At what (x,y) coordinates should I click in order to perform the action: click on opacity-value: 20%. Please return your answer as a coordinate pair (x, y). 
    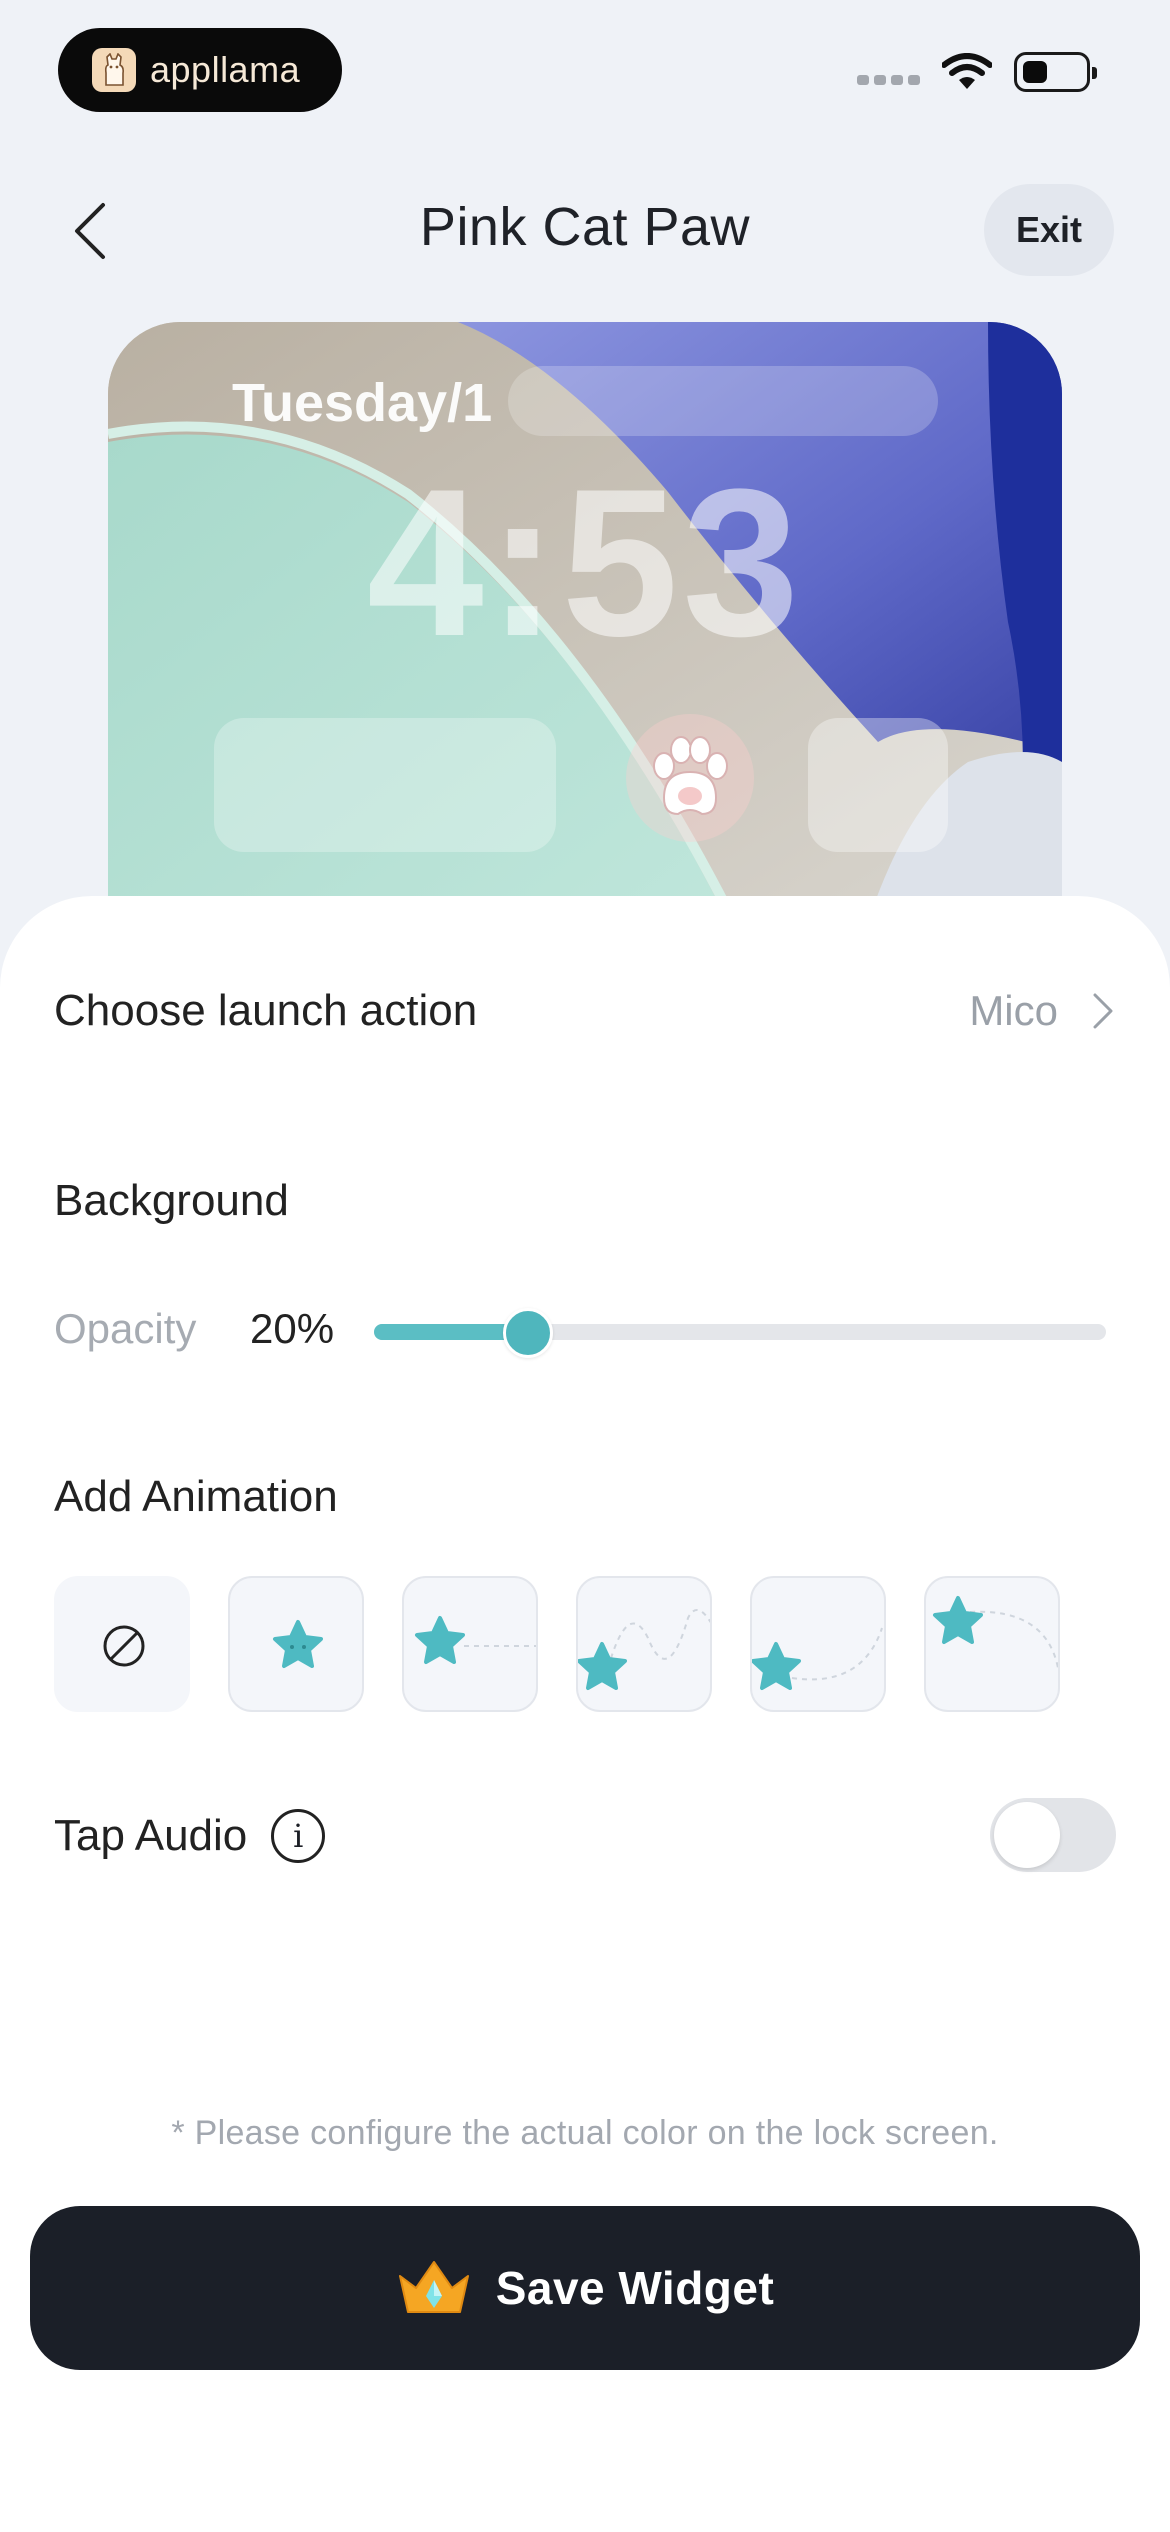
    Looking at the image, I should click on (292, 1328).